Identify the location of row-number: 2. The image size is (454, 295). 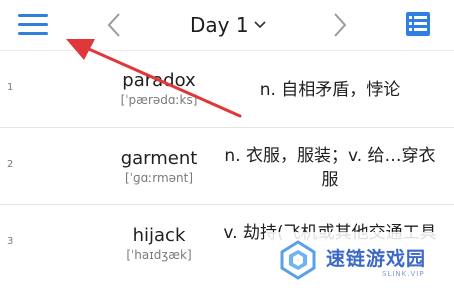
(10, 164).